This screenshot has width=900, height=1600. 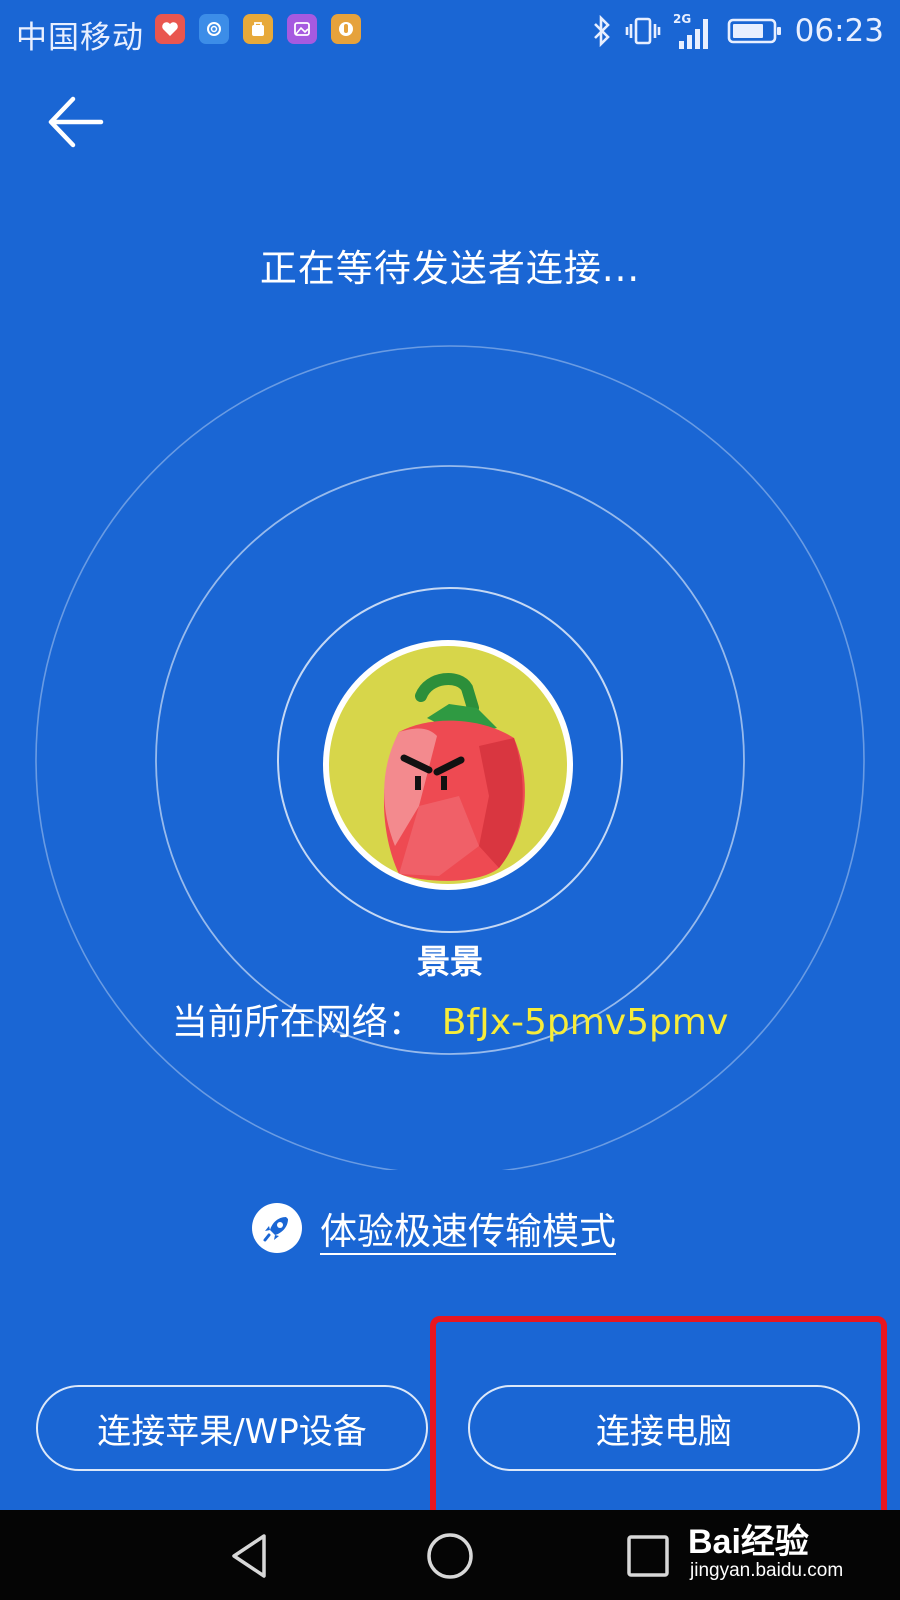 I want to click on turbo-mode-link: 体验极速传输模式, so click(x=434, y=1228).